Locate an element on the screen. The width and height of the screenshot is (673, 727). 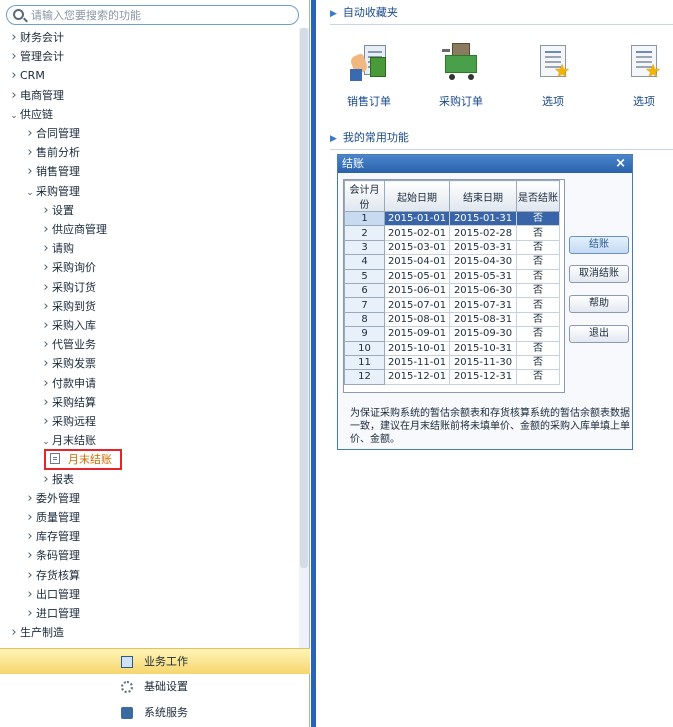
tree-item: ⌄ 采购管理 is located at coordinates (52, 191).